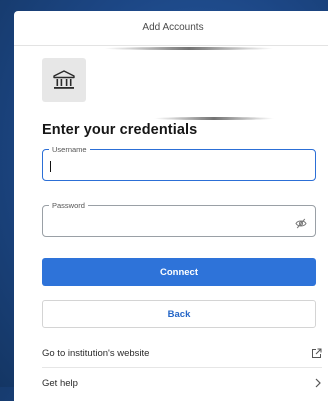 The height and width of the screenshot is (401, 328). I want to click on connect-button: Connect, so click(179, 272).